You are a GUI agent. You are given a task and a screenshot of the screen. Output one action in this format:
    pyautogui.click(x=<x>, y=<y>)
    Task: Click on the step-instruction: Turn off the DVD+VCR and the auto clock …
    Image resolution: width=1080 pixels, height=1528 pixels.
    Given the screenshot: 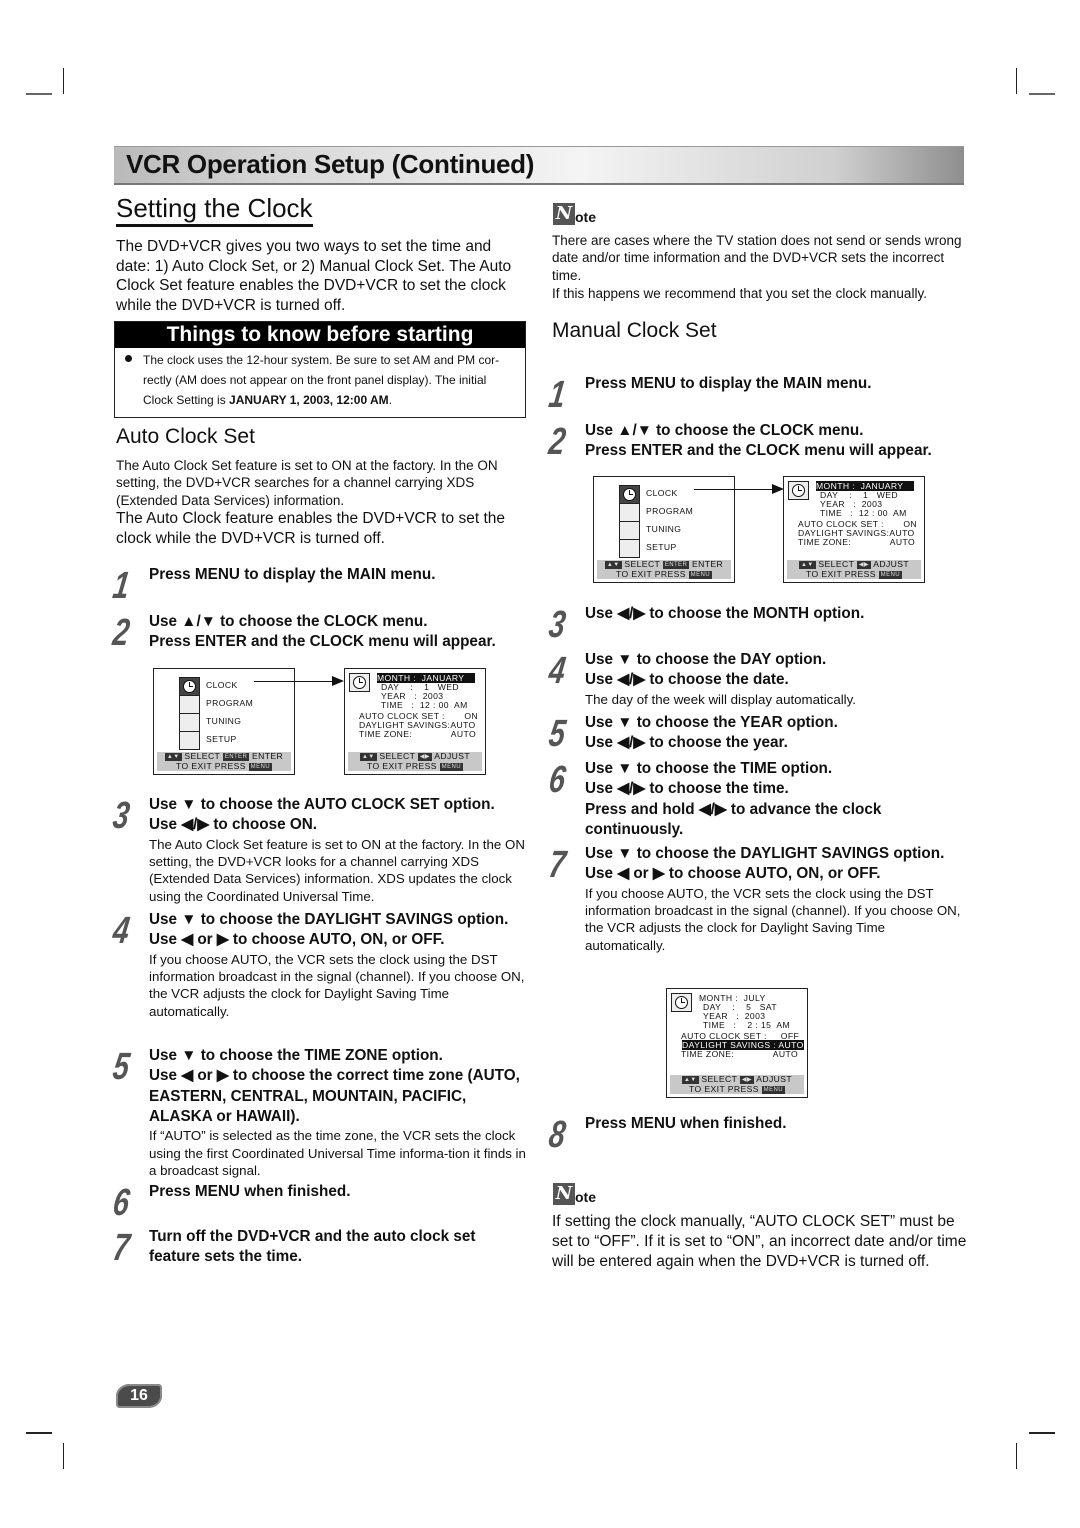 What is the action you would take?
    pyautogui.click(x=312, y=1247)
    